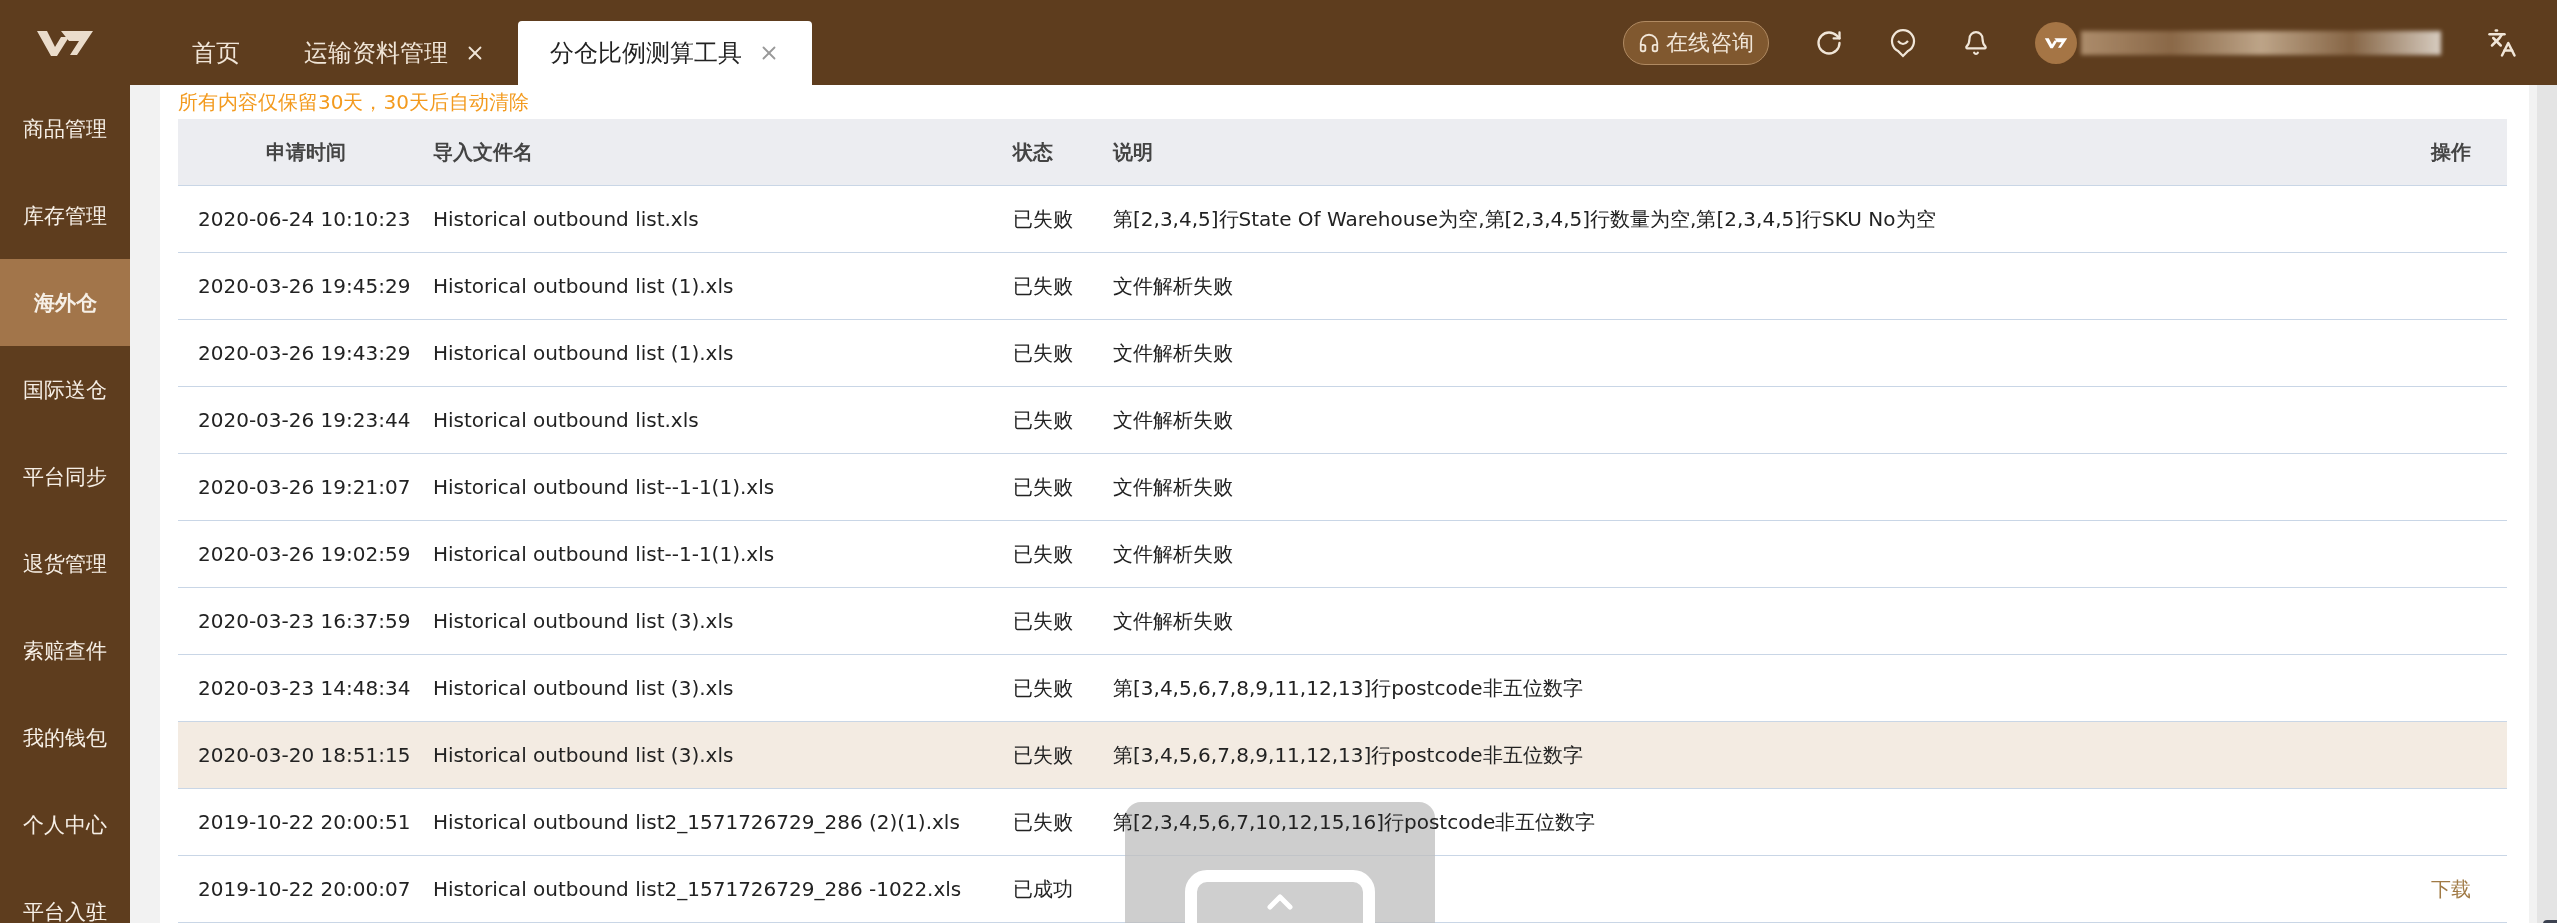 This screenshot has width=2557, height=923. I want to click on sidebar-item: 个人中心, so click(65, 824).